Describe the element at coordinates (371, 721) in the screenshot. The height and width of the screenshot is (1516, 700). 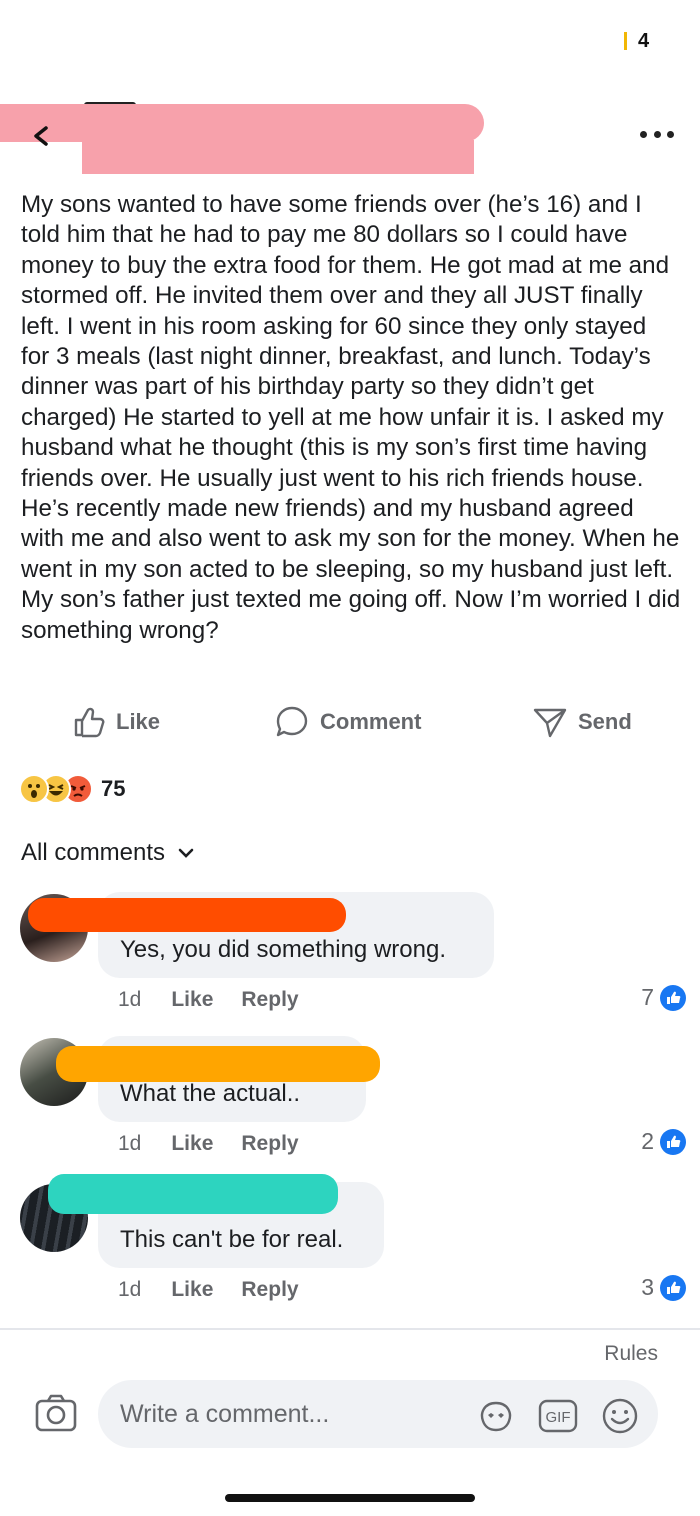
I see `comment-label: Comment` at that location.